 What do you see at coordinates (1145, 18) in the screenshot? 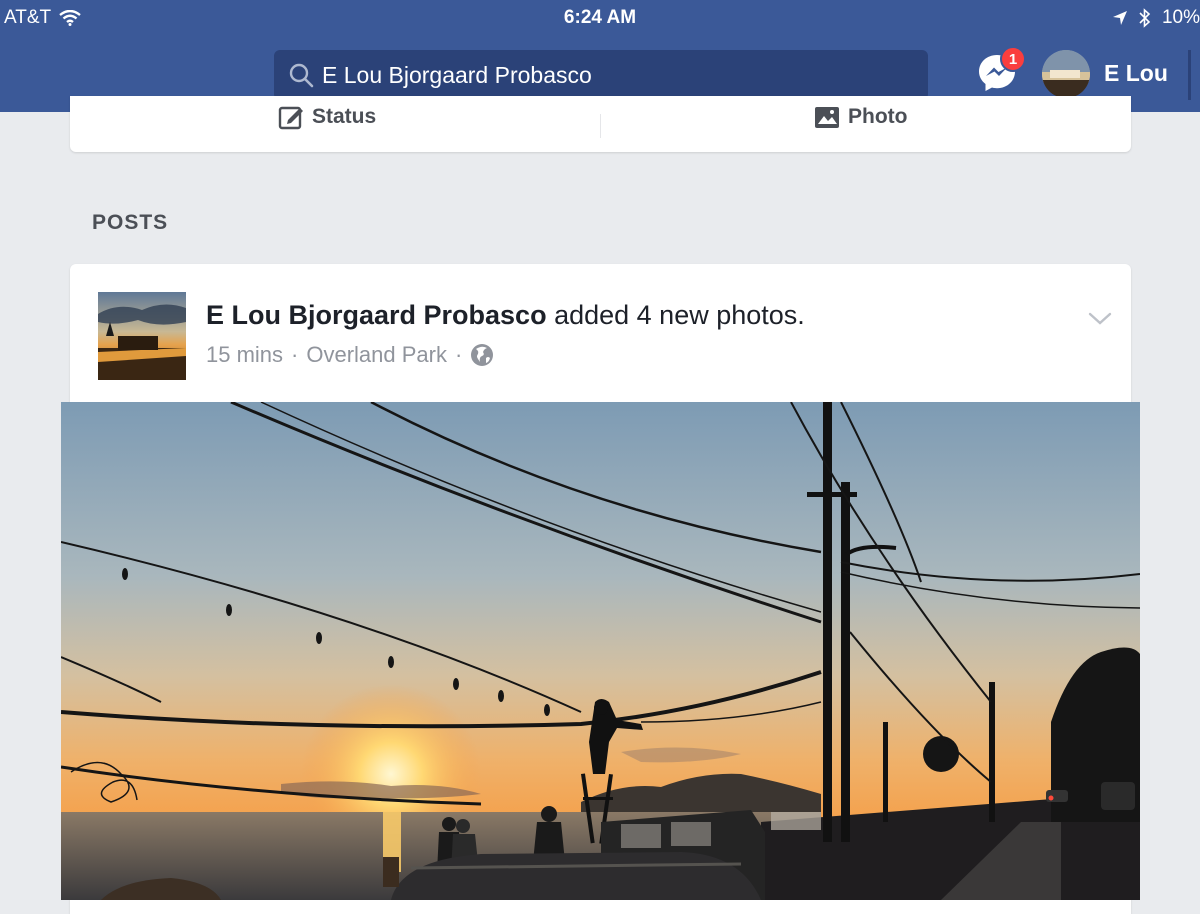
I see `bluetooth-icon` at bounding box center [1145, 18].